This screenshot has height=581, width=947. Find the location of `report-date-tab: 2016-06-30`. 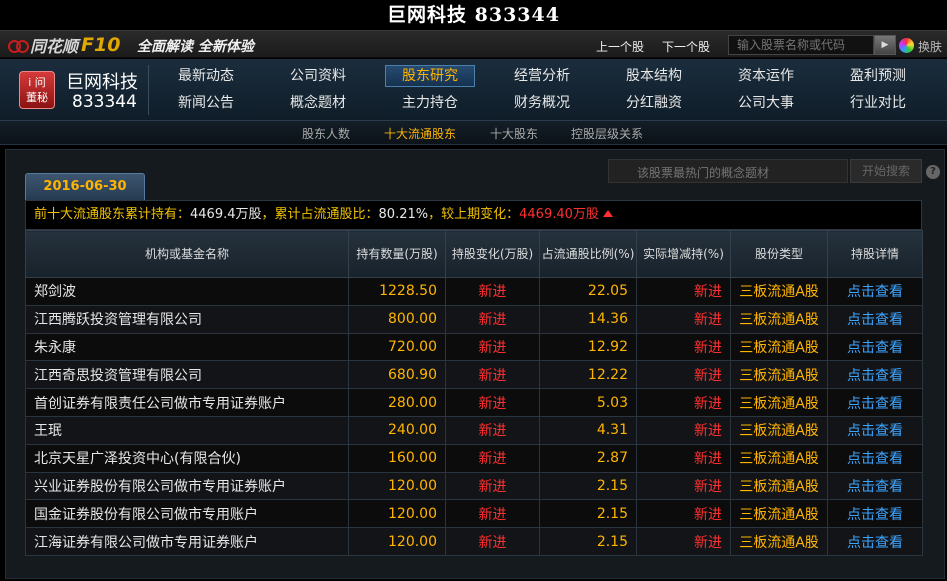

report-date-tab: 2016-06-30 is located at coordinates (85, 186).